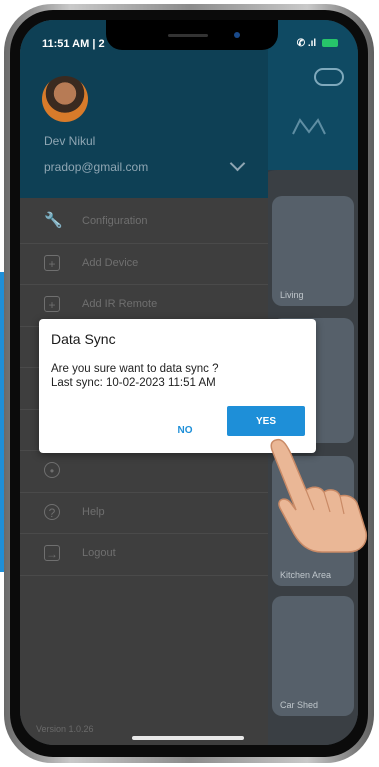 This screenshot has height=767, width=379. I want to click on camera-notch, so click(192, 35).